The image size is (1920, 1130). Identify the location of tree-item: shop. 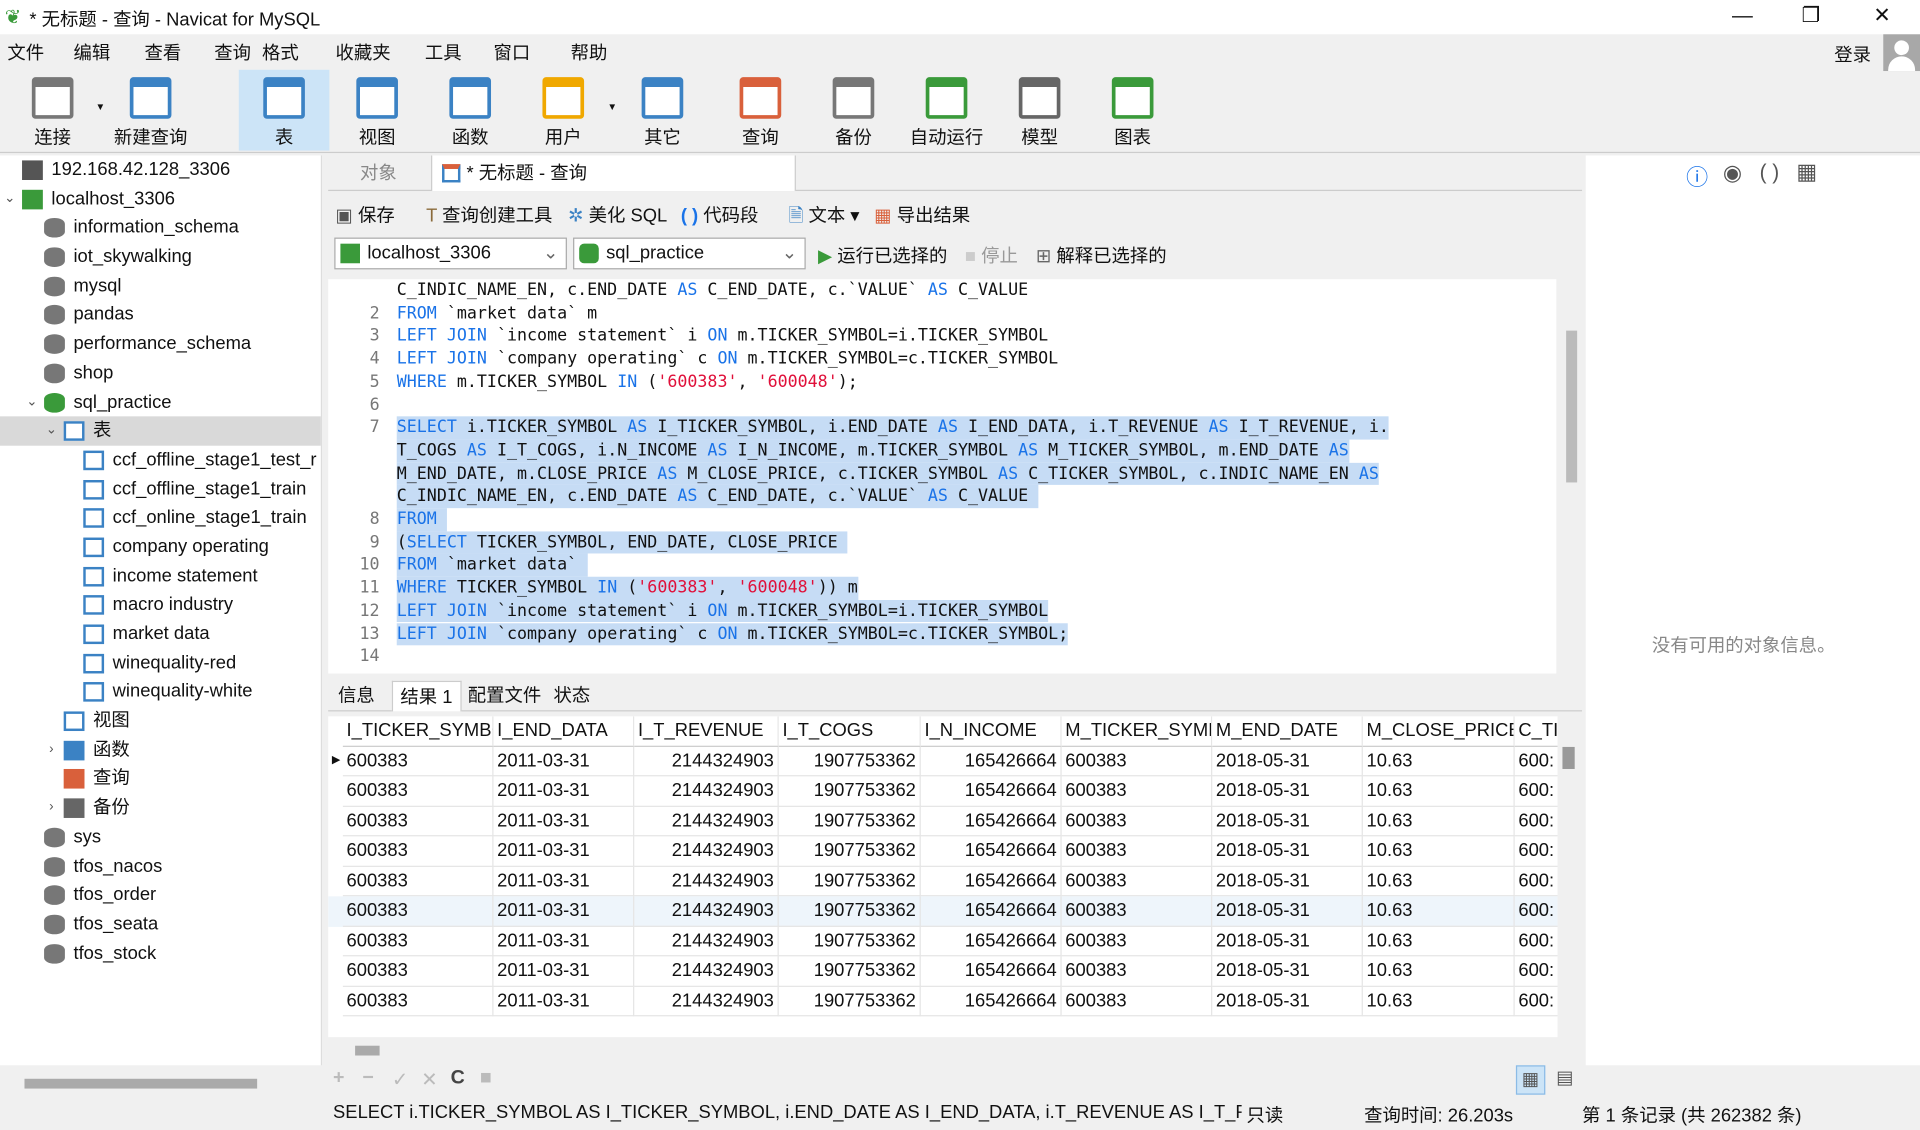
(160, 373).